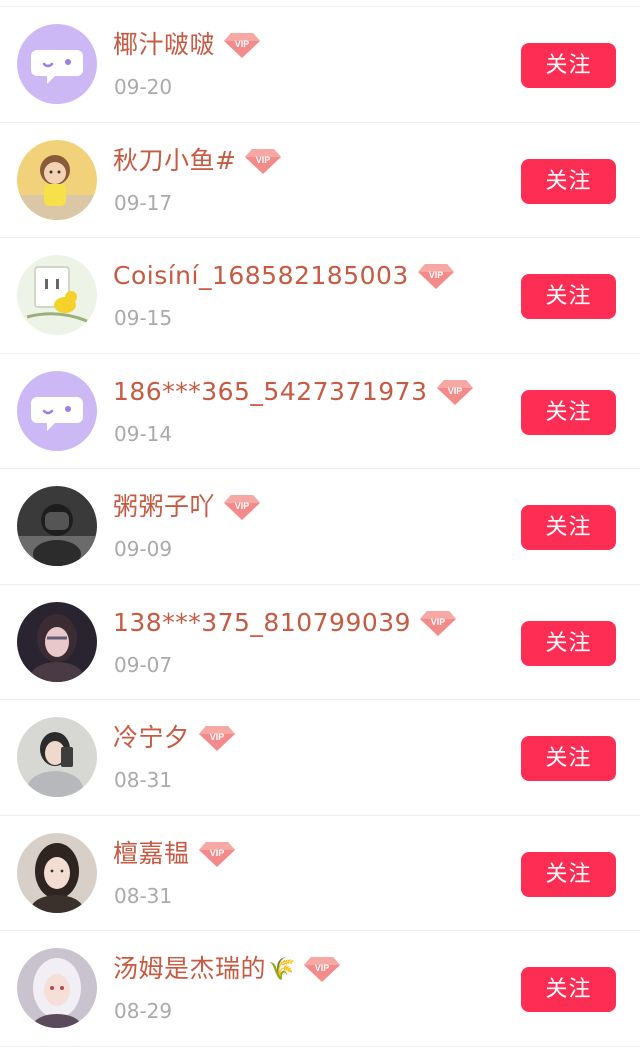  I want to click on girl-portrait-icon, so click(57, 872).